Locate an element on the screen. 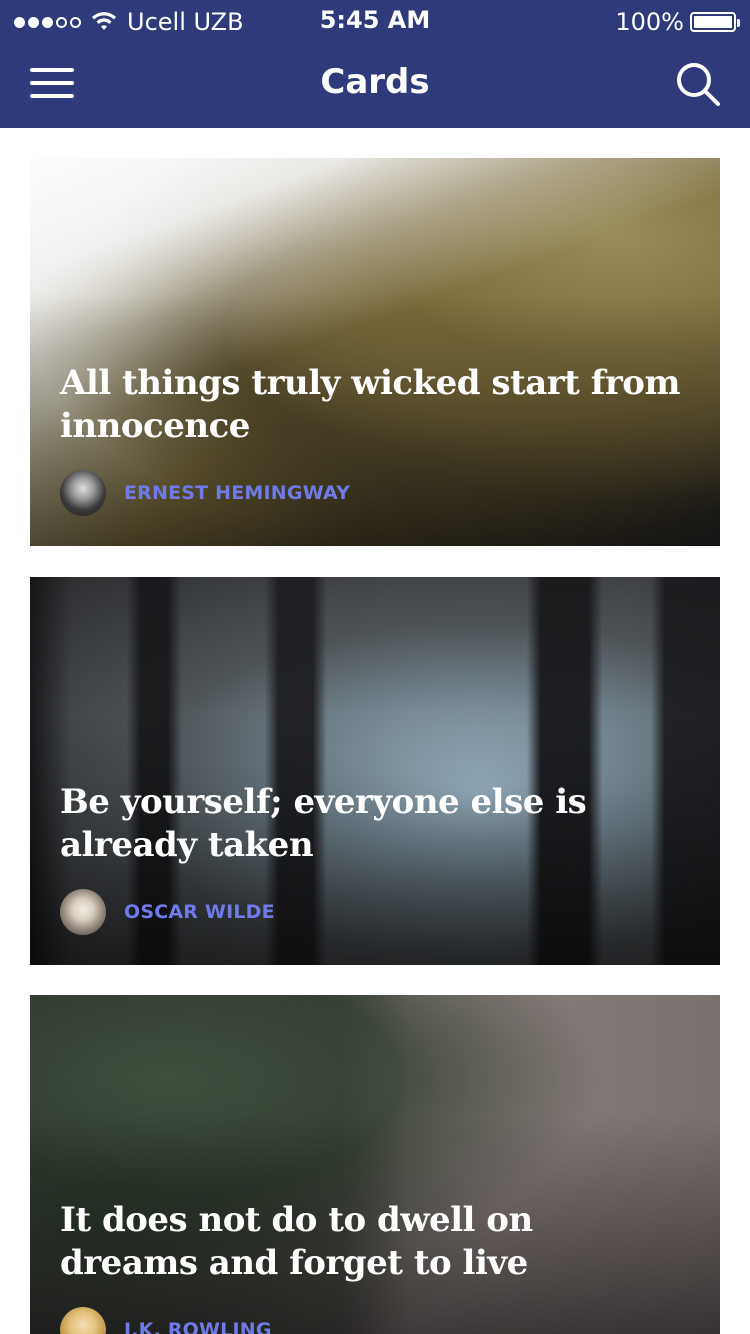 The width and height of the screenshot is (750, 1334). status-bar: Ucell UZB 5:45 AM 100% is located at coordinates (375, 22).